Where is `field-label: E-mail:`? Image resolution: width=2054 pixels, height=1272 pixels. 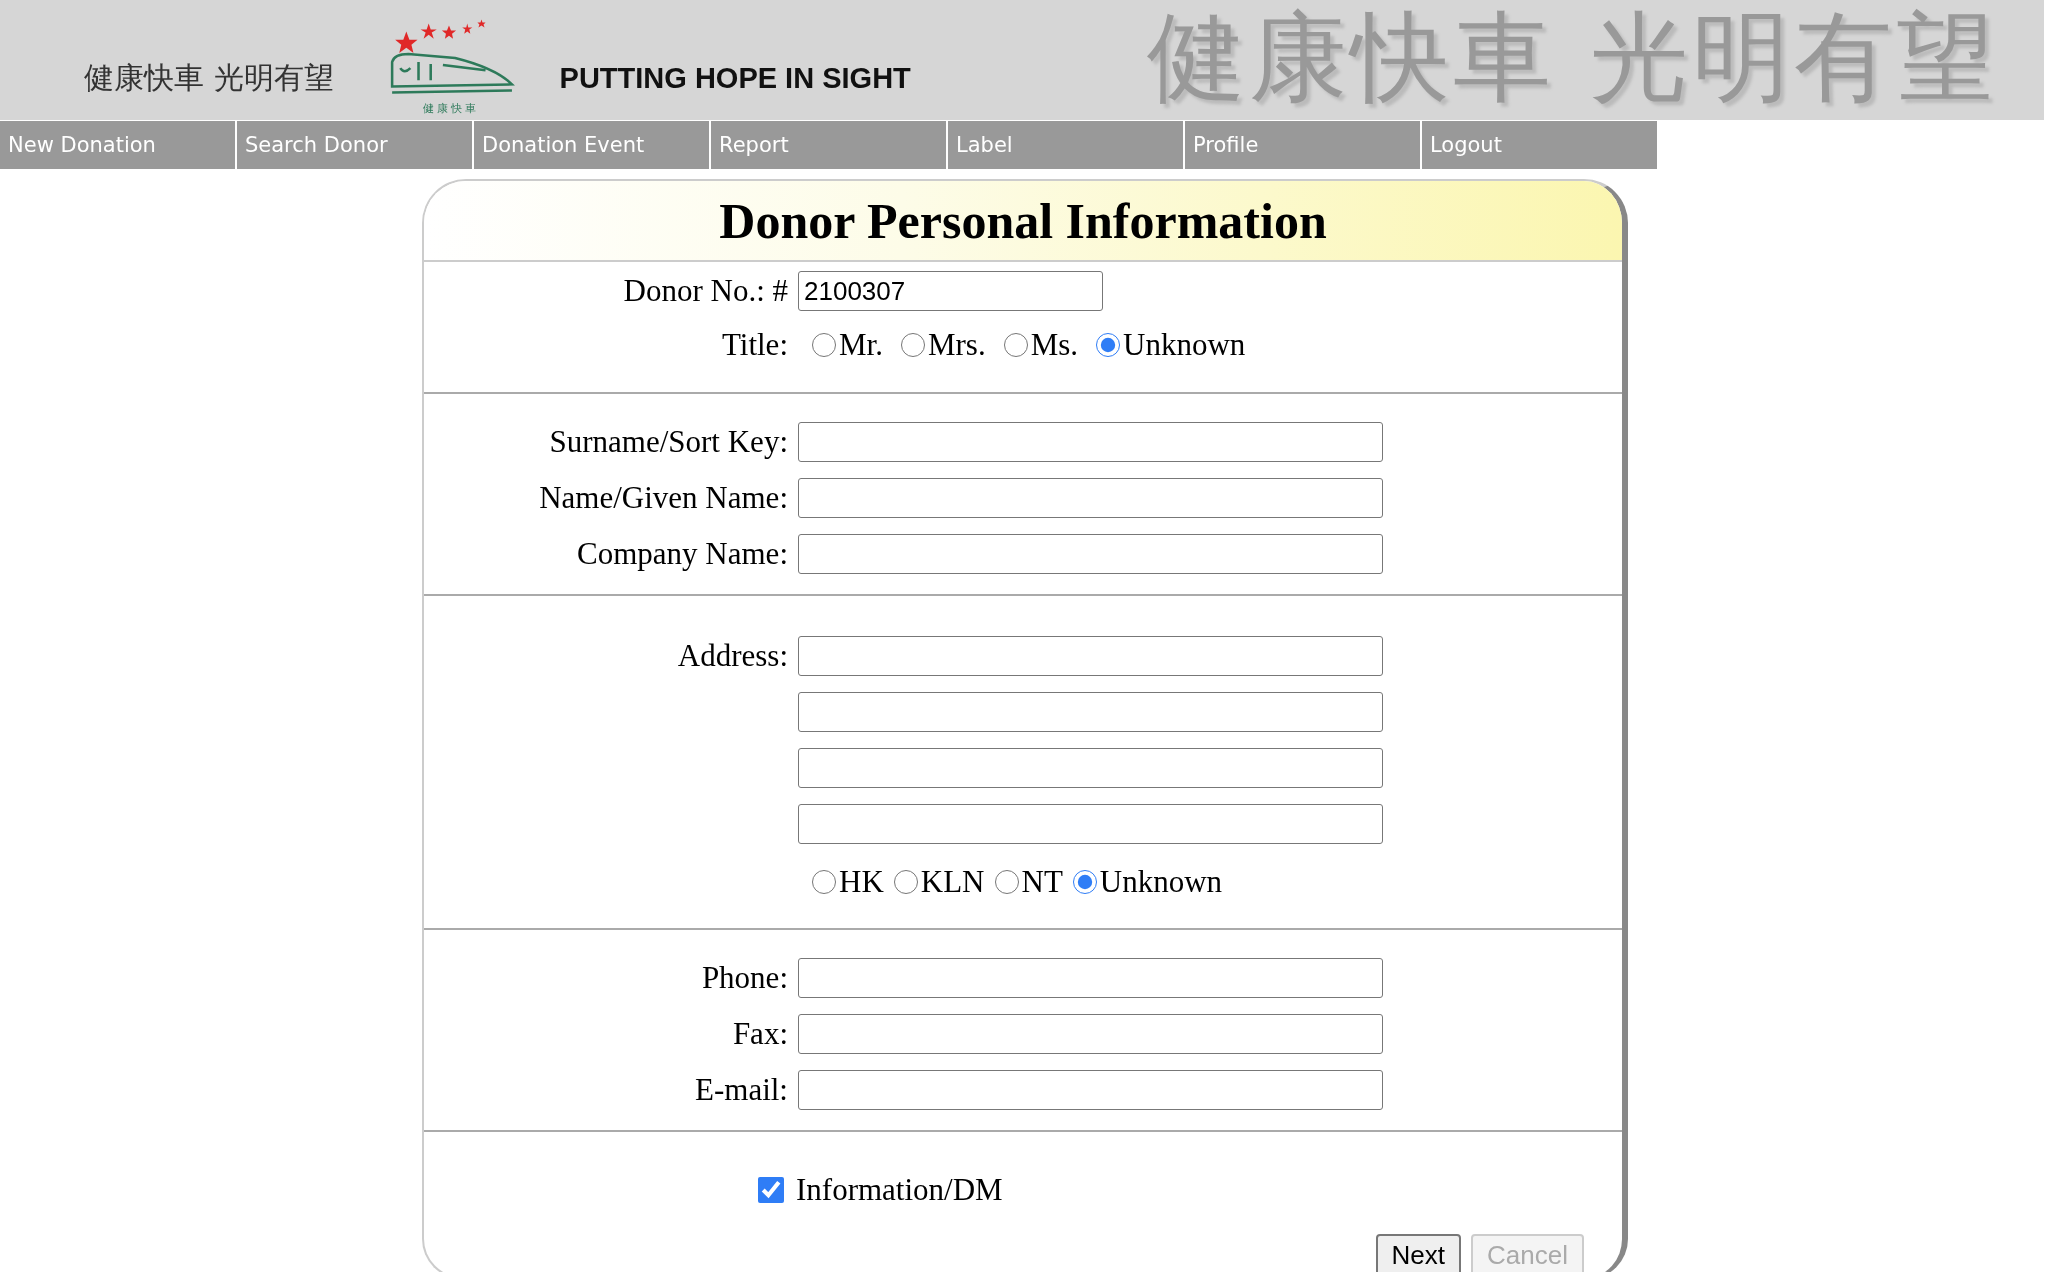
field-label: E-mail: is located at coordinates (741, 1090).